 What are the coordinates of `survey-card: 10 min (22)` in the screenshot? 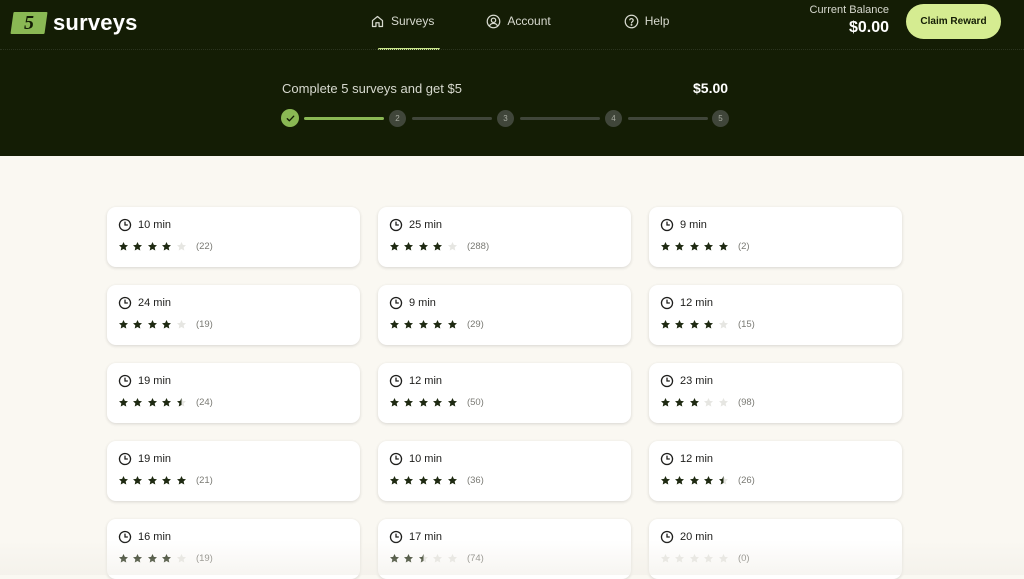 It's located at (233, 237).